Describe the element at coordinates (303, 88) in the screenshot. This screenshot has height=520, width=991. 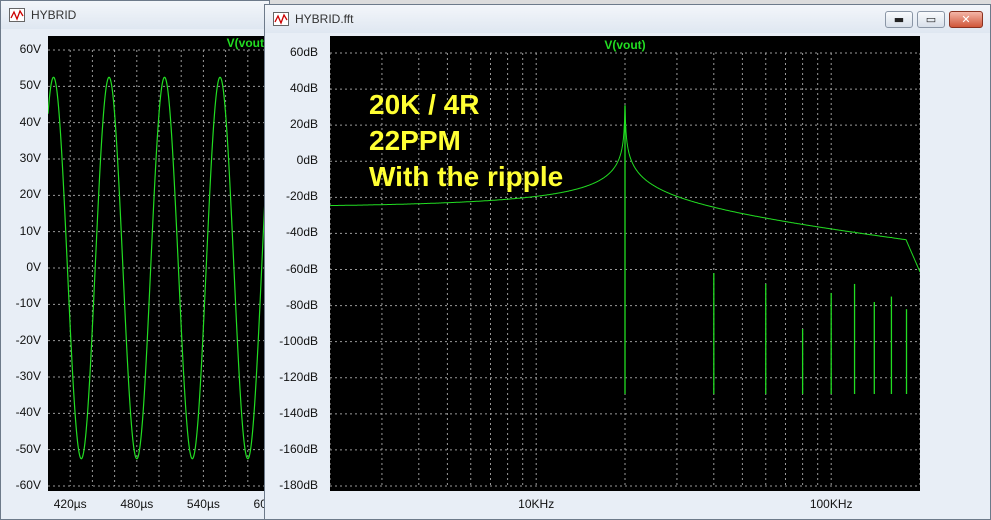
I see `y-tick-label: 40dB` at that location.